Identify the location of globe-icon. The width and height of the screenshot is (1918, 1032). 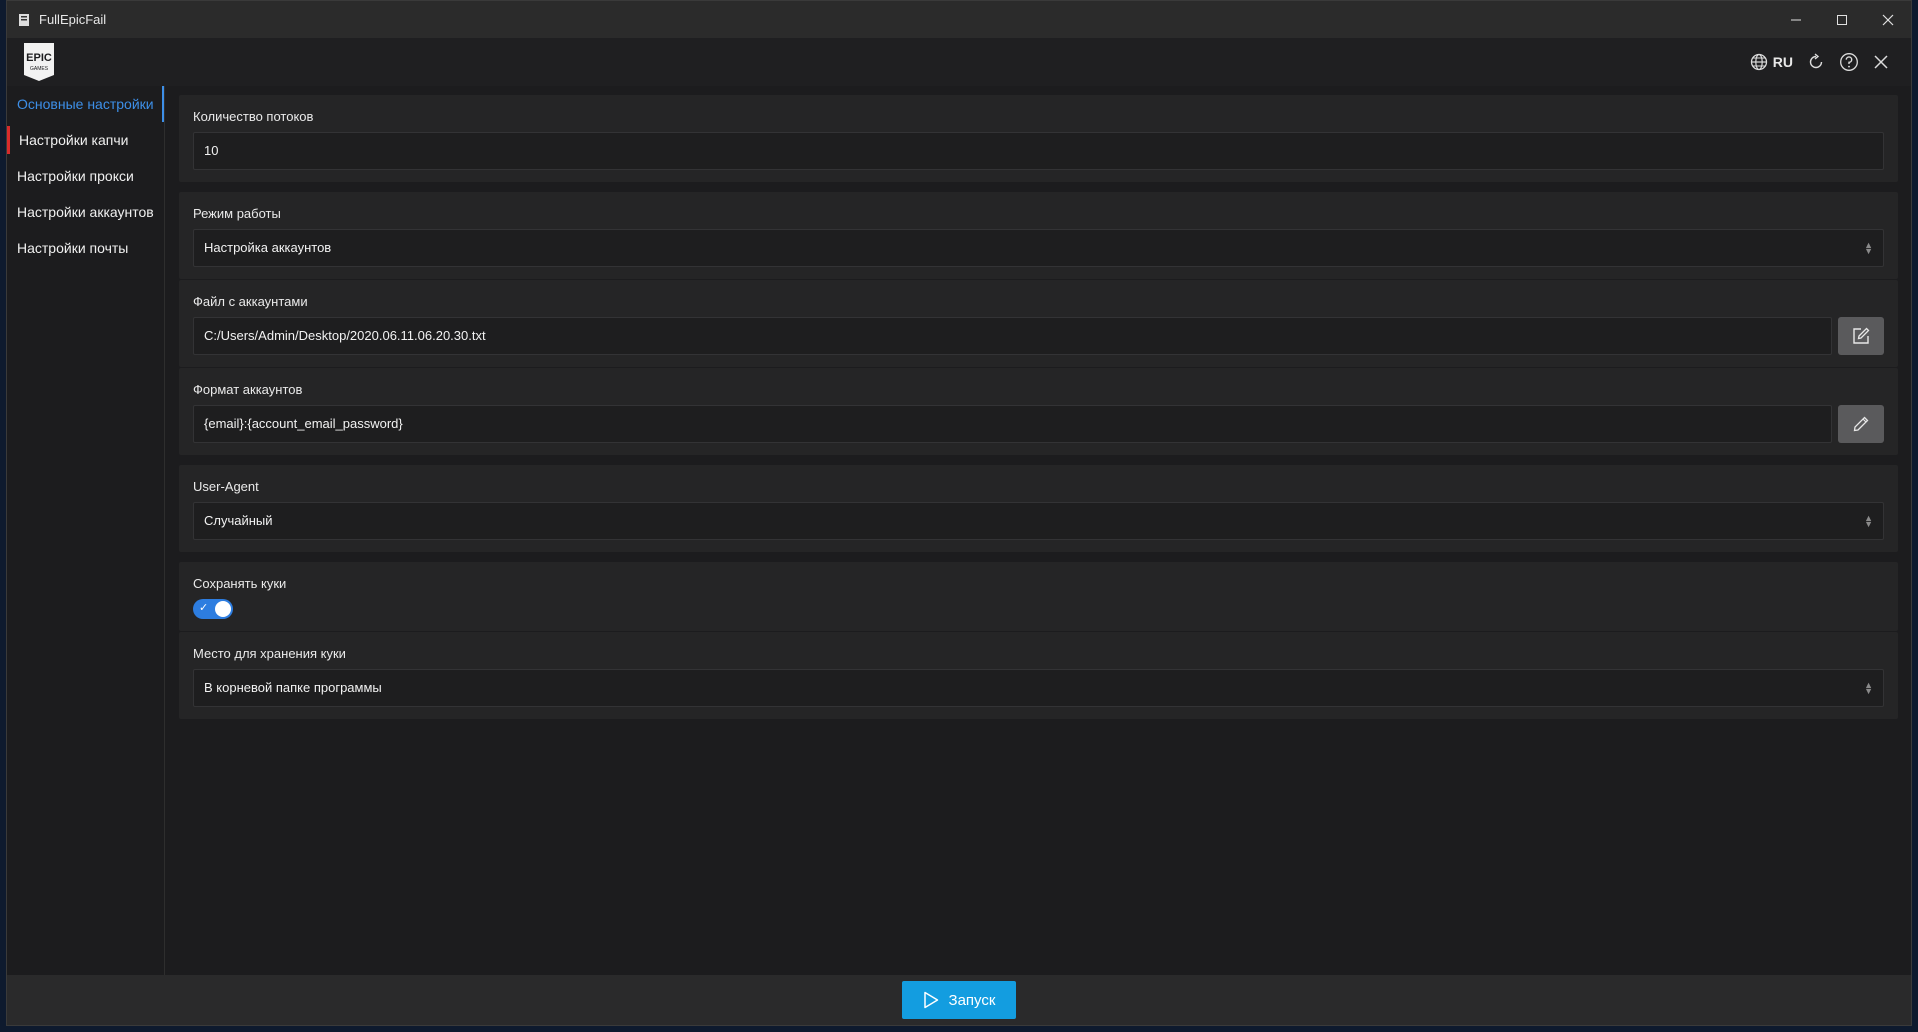
(1758, 62).